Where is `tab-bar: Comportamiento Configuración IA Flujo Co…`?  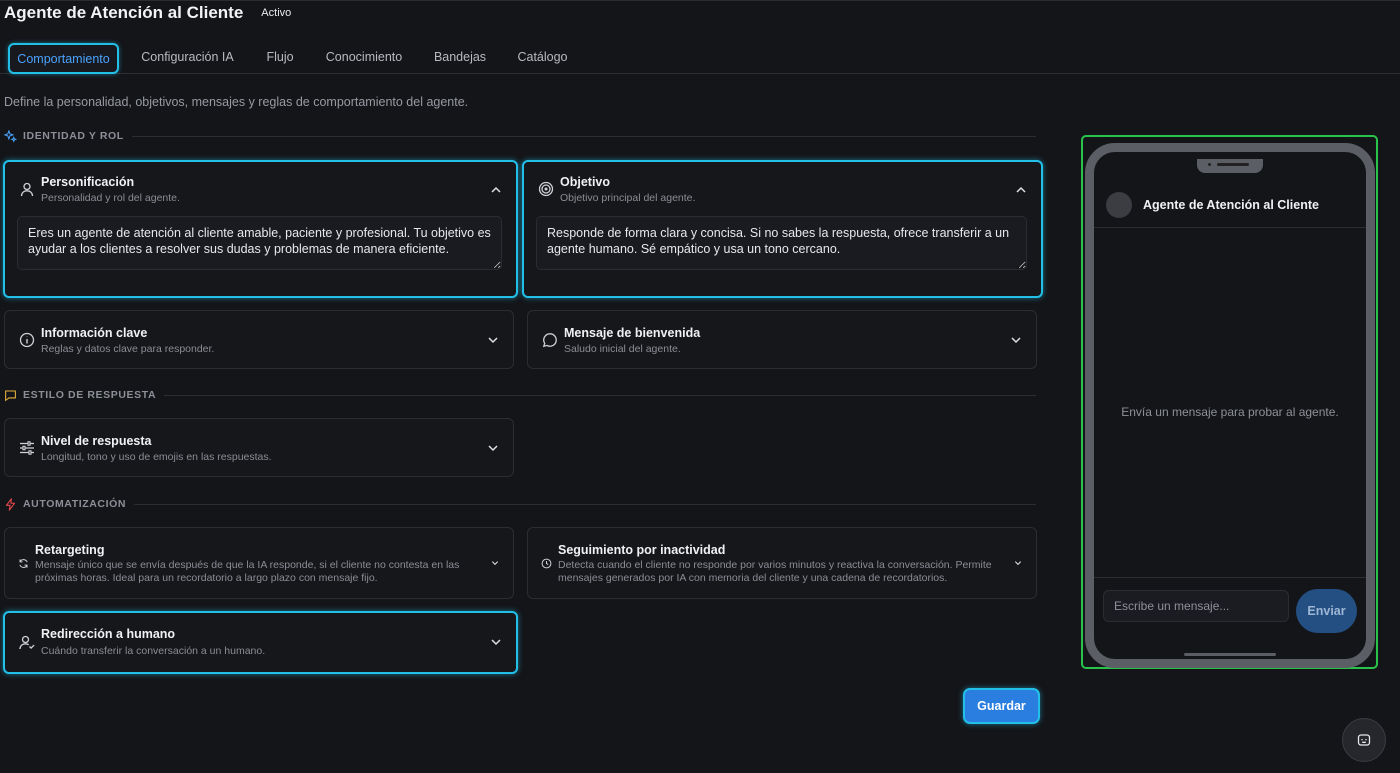
tab-bar: Comportamiento Configuración IA Flujo Co… is located at coordinates (700, 58).